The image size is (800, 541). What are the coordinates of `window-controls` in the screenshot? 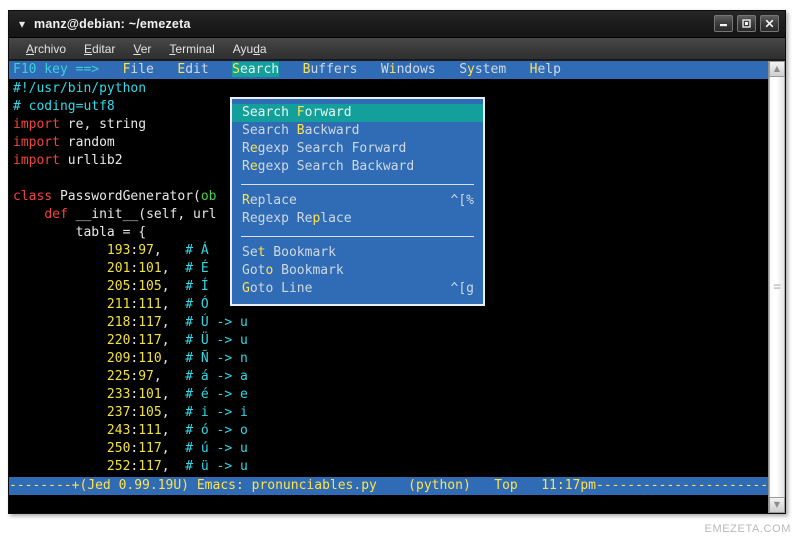 It's located at (746, 23).